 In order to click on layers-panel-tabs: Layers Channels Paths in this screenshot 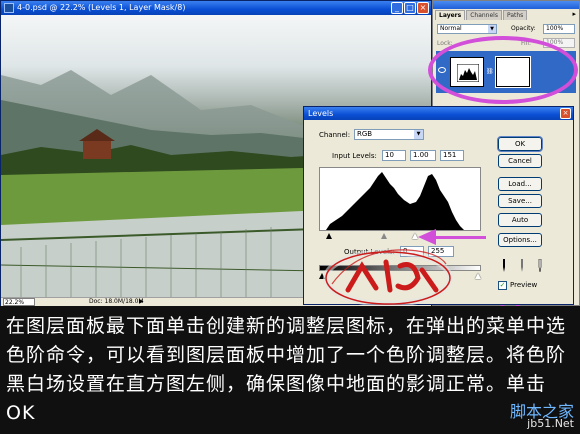, I will do `click(481, 15)`.